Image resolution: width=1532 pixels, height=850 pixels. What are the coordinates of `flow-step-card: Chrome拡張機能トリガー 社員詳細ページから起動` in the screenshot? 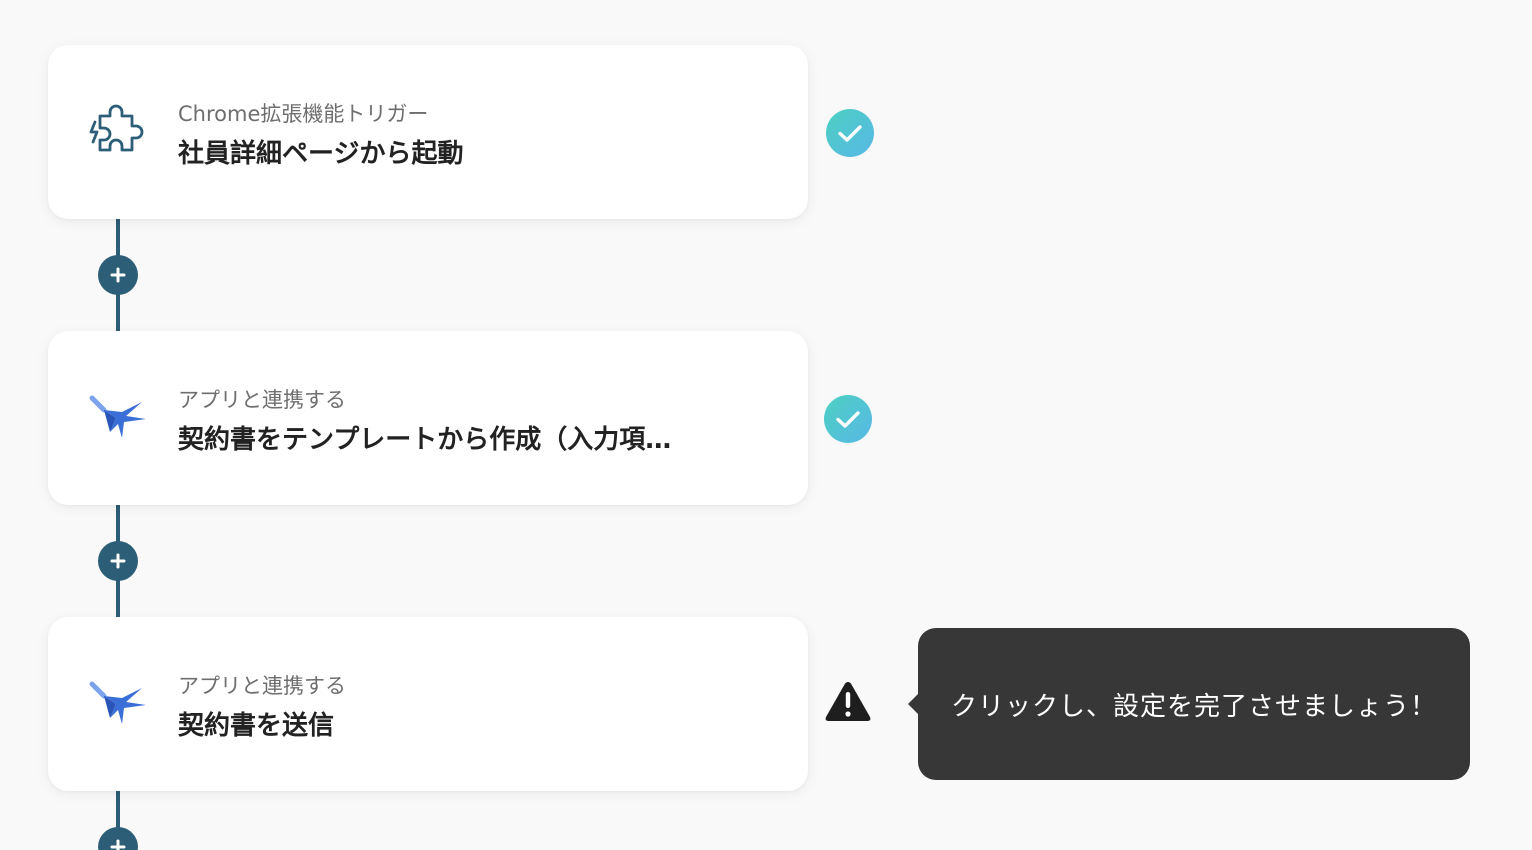 It's located at (428, 132).